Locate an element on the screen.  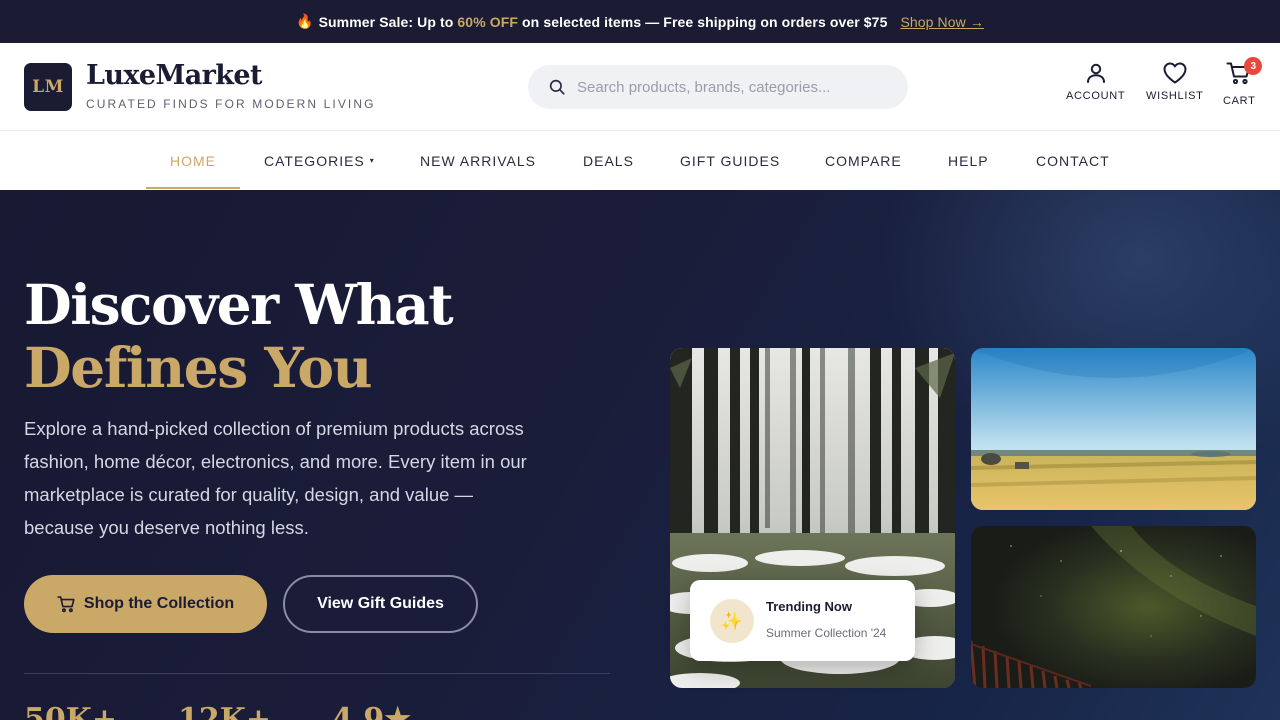
nav-label: DEALS is located at coordinates (608, 160).